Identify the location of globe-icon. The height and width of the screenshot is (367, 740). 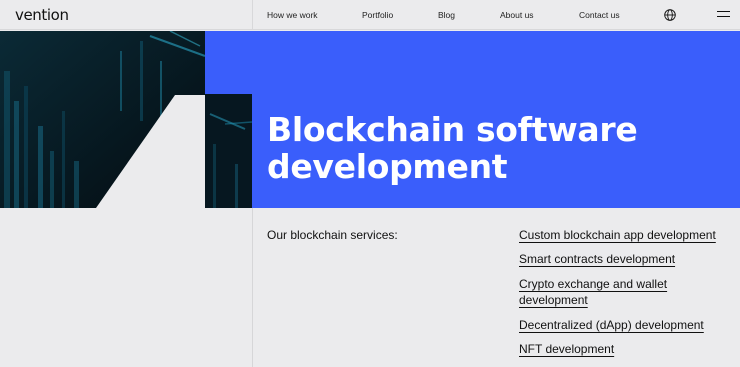
(670, 15).